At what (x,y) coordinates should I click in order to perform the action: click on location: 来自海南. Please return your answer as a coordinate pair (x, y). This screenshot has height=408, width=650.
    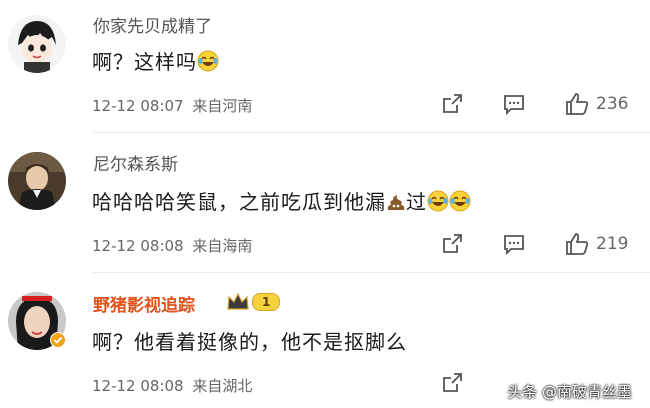
    Looking at the image, I should click on (222, 246).